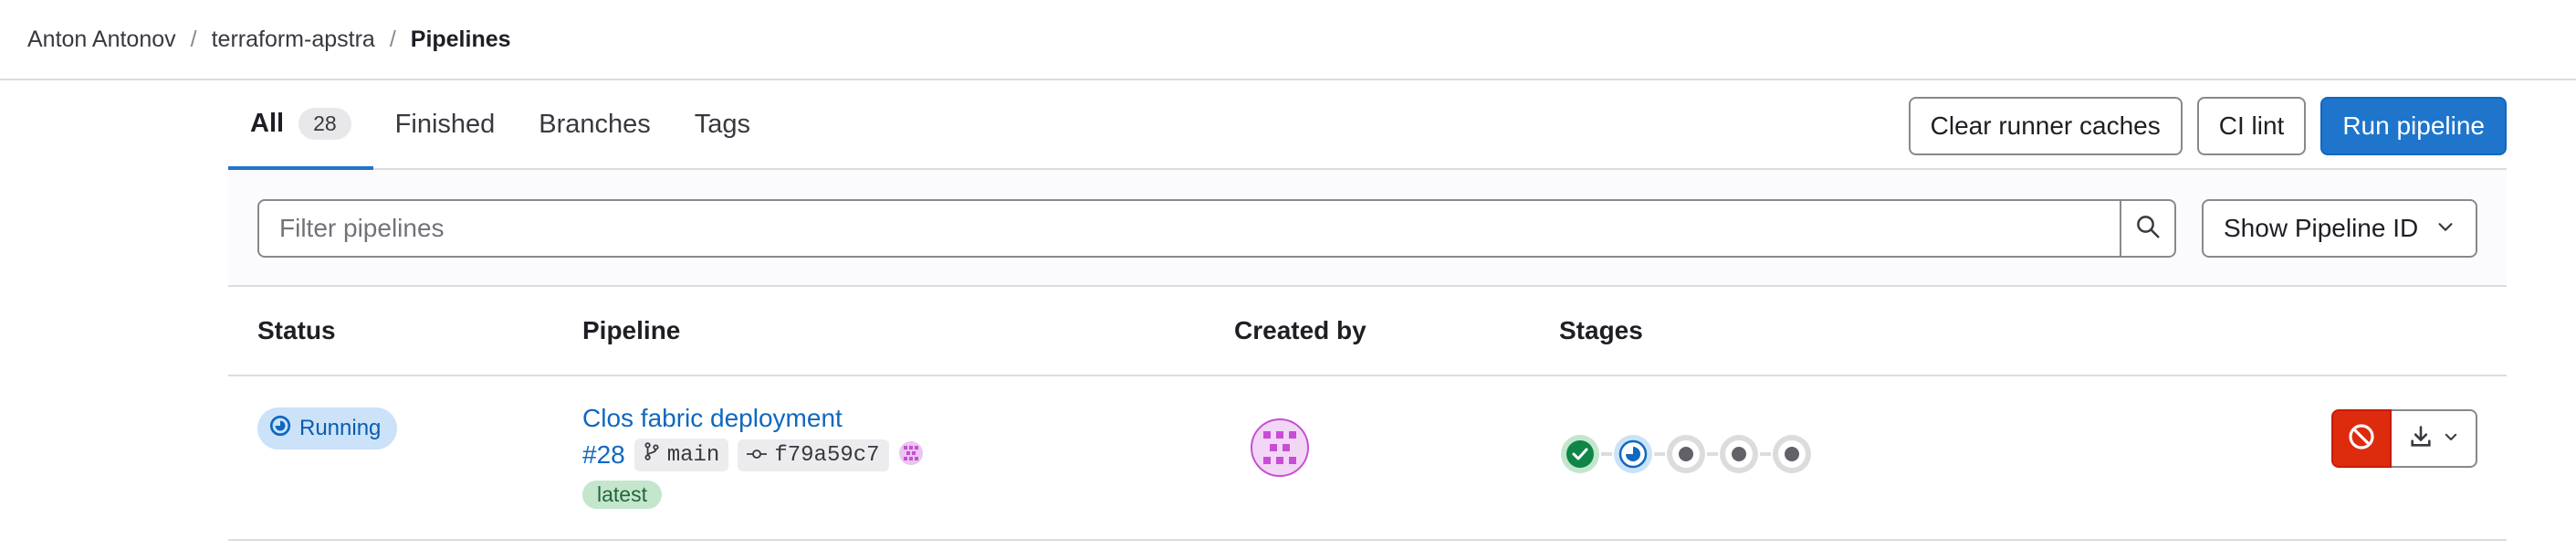  What do you see at coordinates (753, 418) in the screenshot?
I see `pipeline-title-link: Clos fabric deployment` at bounding box center [753, 418].